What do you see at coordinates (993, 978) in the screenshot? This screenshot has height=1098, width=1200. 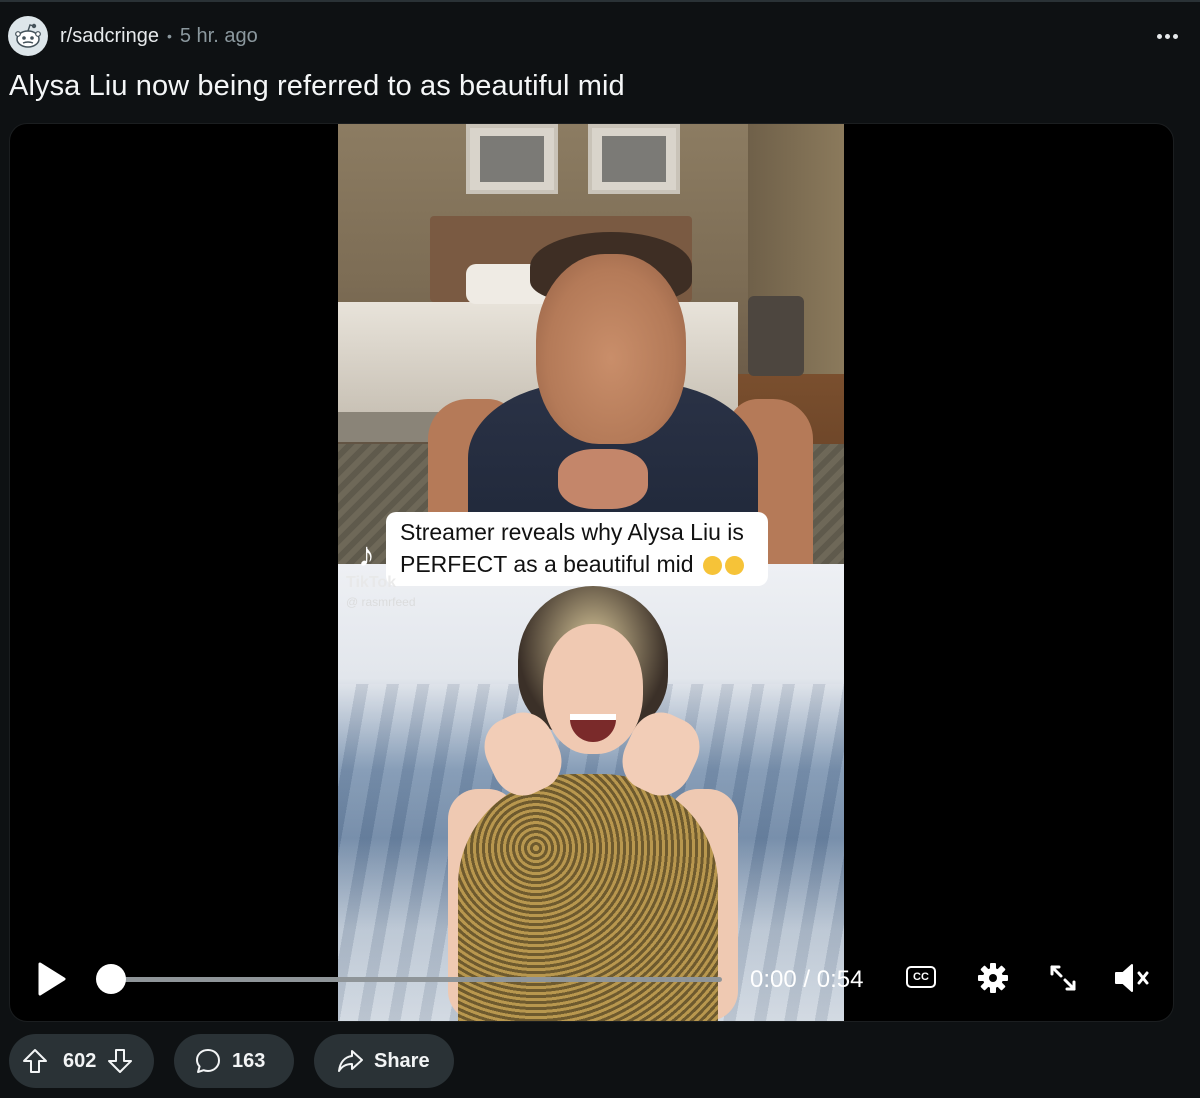 I see `settings-gear-icon` at bounding box center [993, 978].